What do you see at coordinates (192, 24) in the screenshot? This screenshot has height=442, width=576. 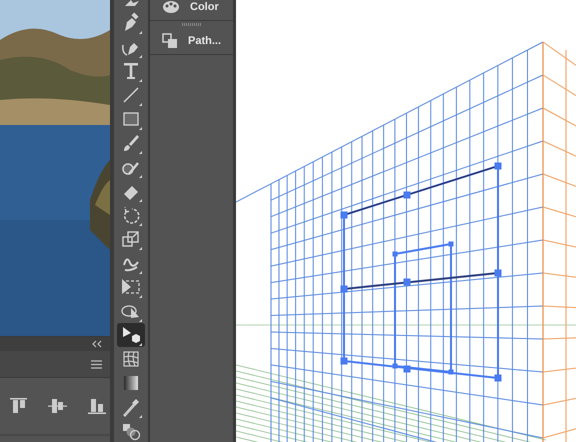 I see `grip-icon` at bounding box center [192, 24].